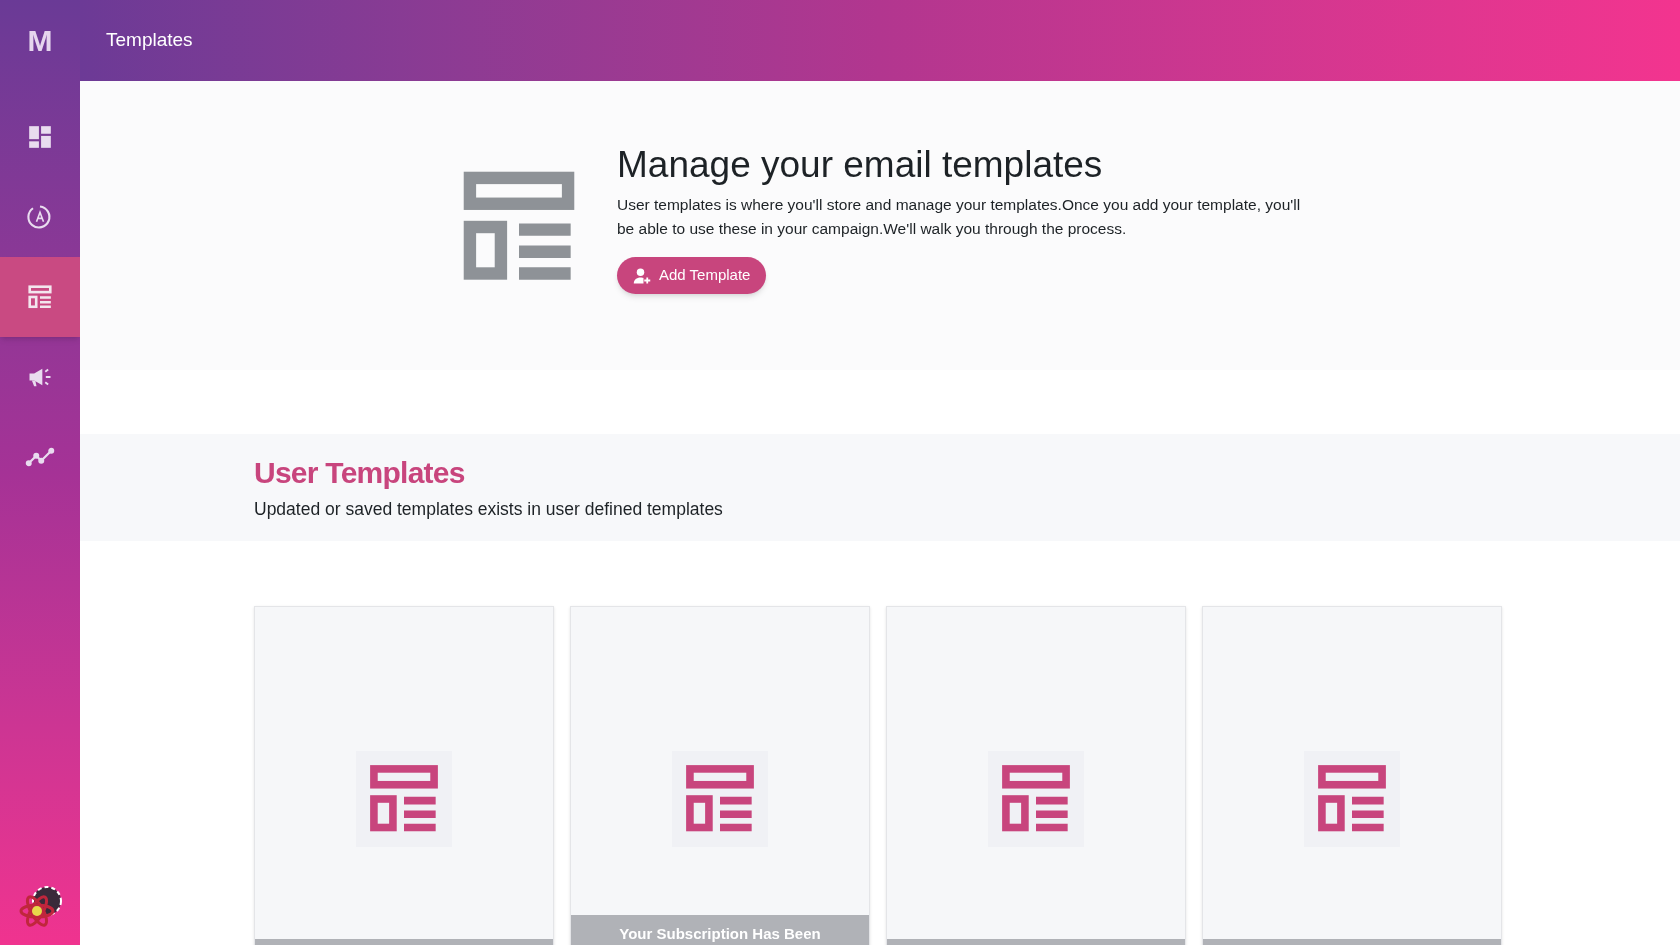 This screenshot has height=945, width=1680. I want to click on sidebar-item, so click(40, 297).